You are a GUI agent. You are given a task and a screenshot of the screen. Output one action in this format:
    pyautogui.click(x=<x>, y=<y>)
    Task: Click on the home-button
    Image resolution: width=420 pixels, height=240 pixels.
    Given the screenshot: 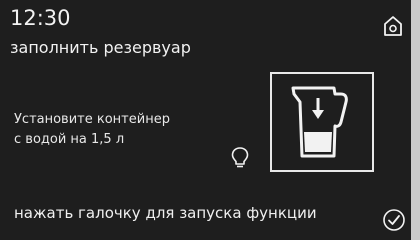 What is the action you would take?
    pyautogui.click(x=393, y=26)
    